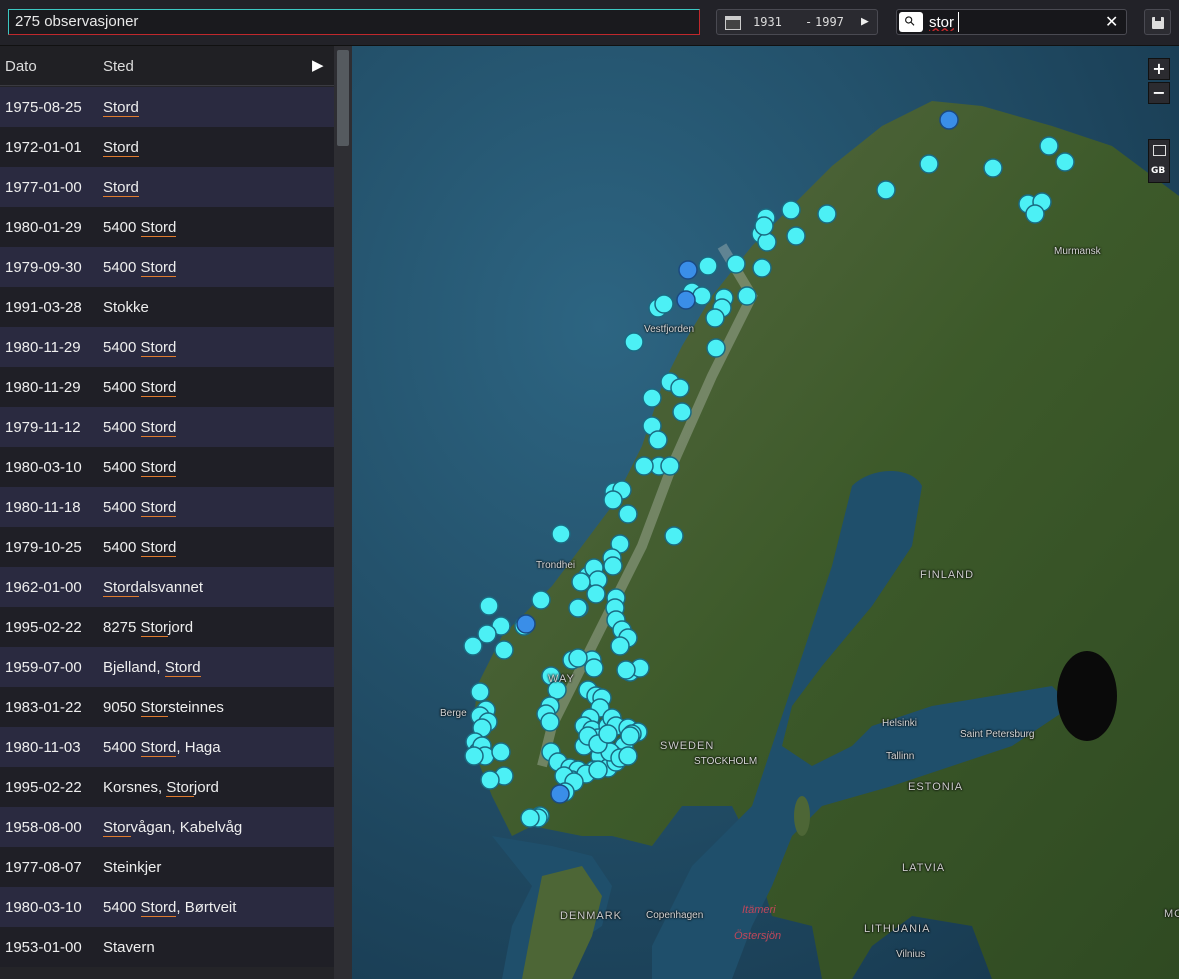 This screenshot has height=979, width=1179. I want to click on play-list-icon: ▶, so click(318, 65).